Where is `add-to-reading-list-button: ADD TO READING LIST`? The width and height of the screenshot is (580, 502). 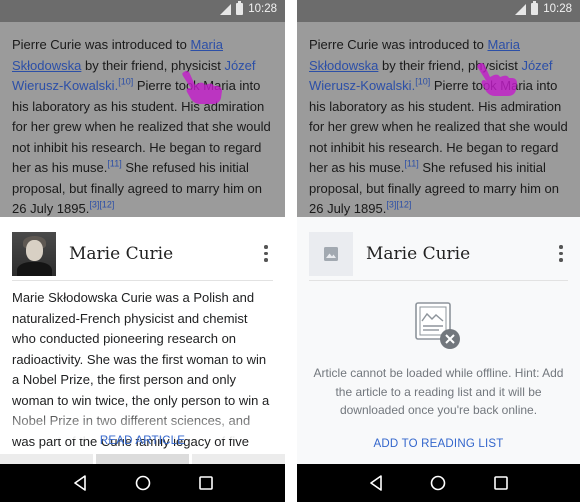 add-to-reading-list-button: ADD TO READING LIST is located at coordinates (438, 444).